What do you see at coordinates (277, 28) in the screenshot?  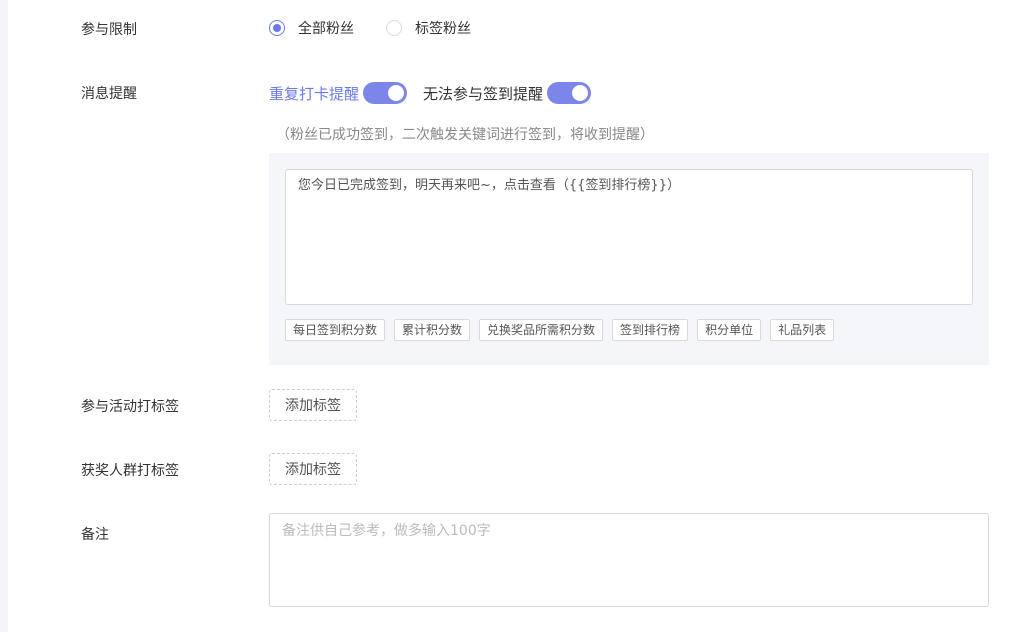 I see `radio-checked-icon` at bounding box center [277, 28].